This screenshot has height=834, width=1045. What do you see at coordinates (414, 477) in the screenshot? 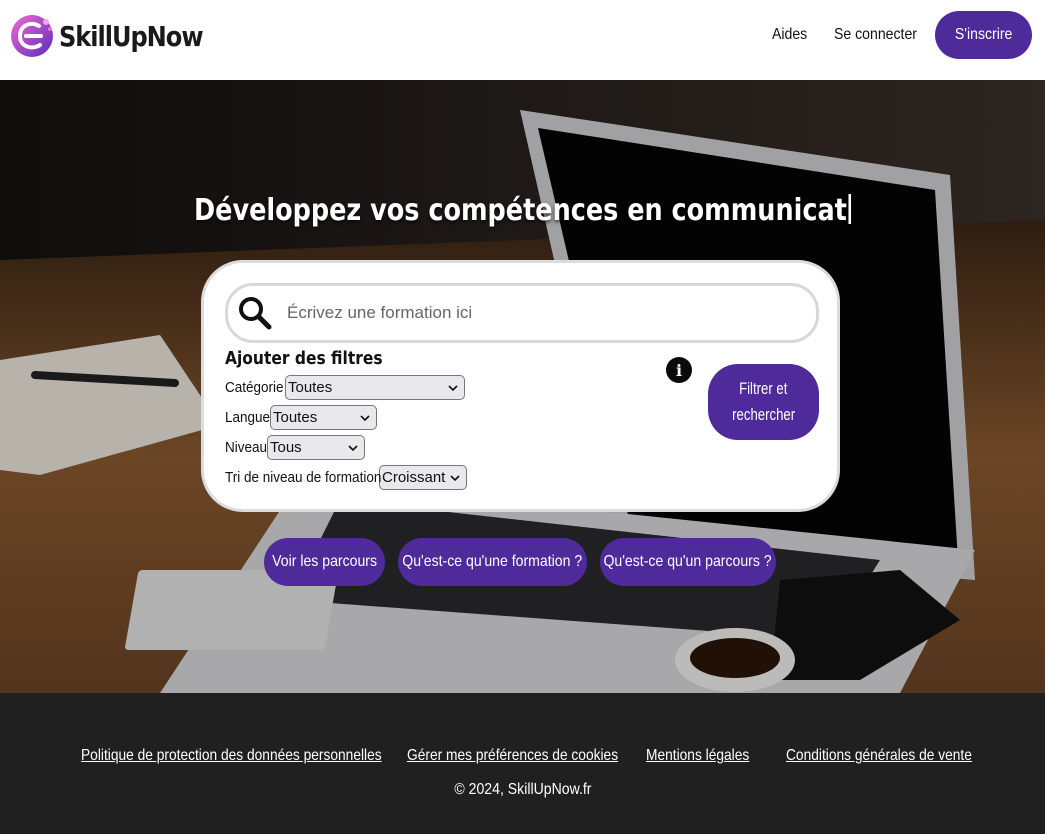
I see `sort-value: Croissant` at bounding box center [414, 477].